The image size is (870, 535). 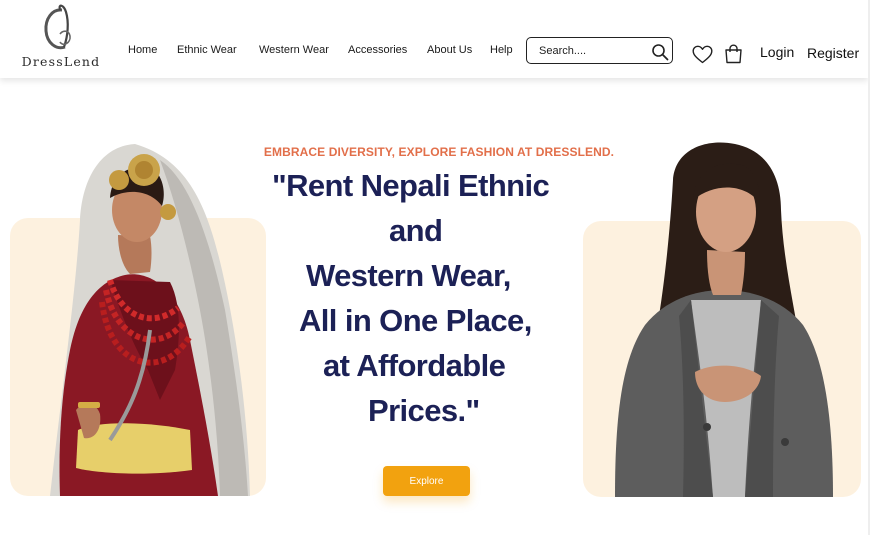 What do you see at coordinates (57, 27) in the screenshot?
I see `logo-mark-icon` at bounding box center [57, 27].